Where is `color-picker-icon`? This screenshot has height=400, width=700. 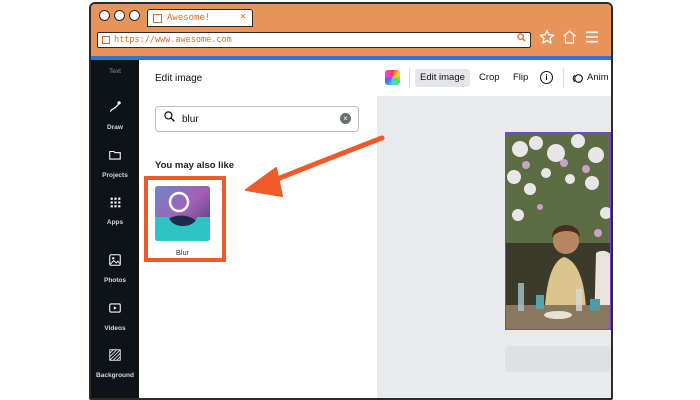
color-picker-icon is located at coordinates (392, 77).